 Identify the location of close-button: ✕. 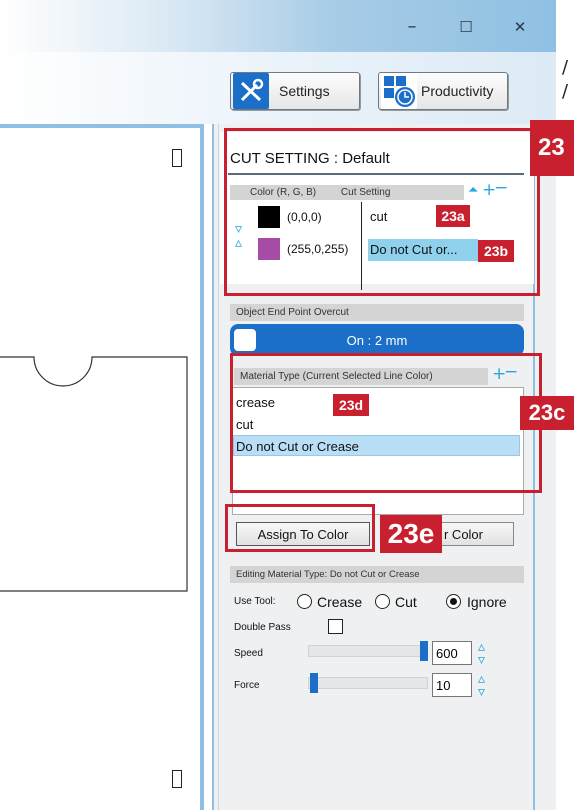
(520, 27).